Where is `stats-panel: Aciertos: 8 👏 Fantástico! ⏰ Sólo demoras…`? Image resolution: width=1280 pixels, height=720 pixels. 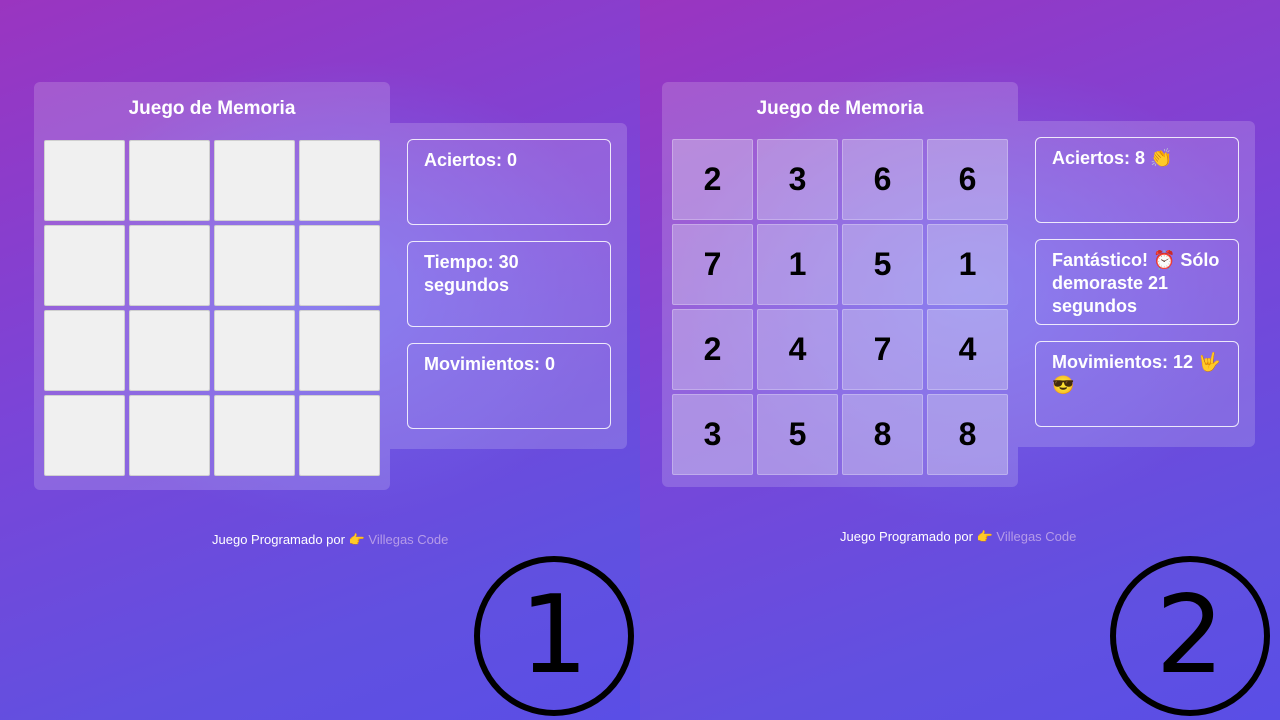
stats-panel: Aciertos: 8 👏 Fantástico! ⏰ Sólo demoras… is located at coordinates (1136, 284).